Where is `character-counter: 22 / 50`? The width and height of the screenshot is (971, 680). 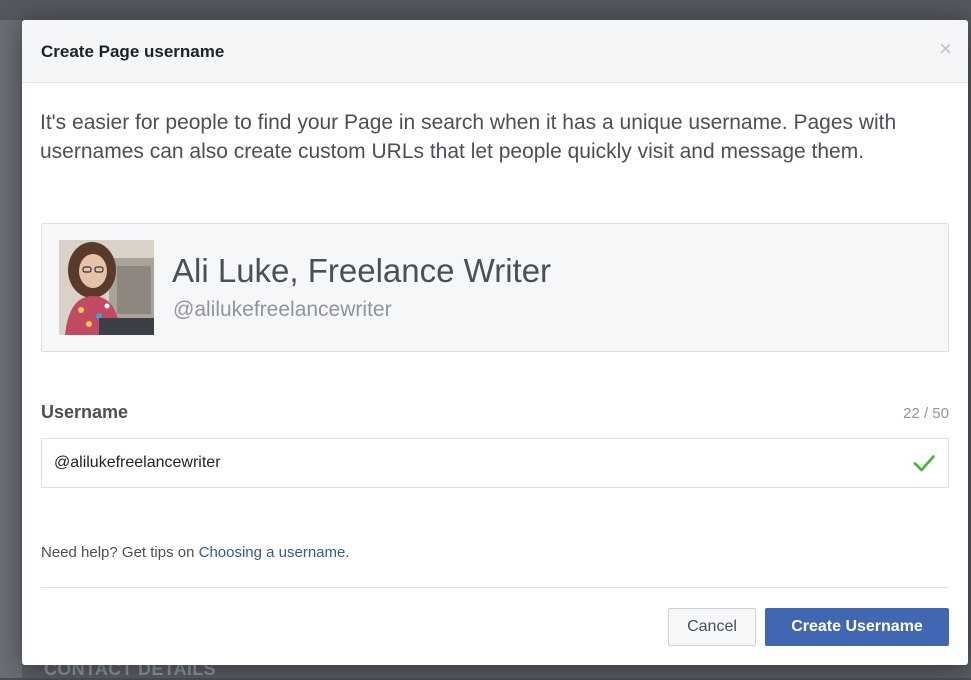
character-counter: 22 / 50 is located at coordinates (926, 413).